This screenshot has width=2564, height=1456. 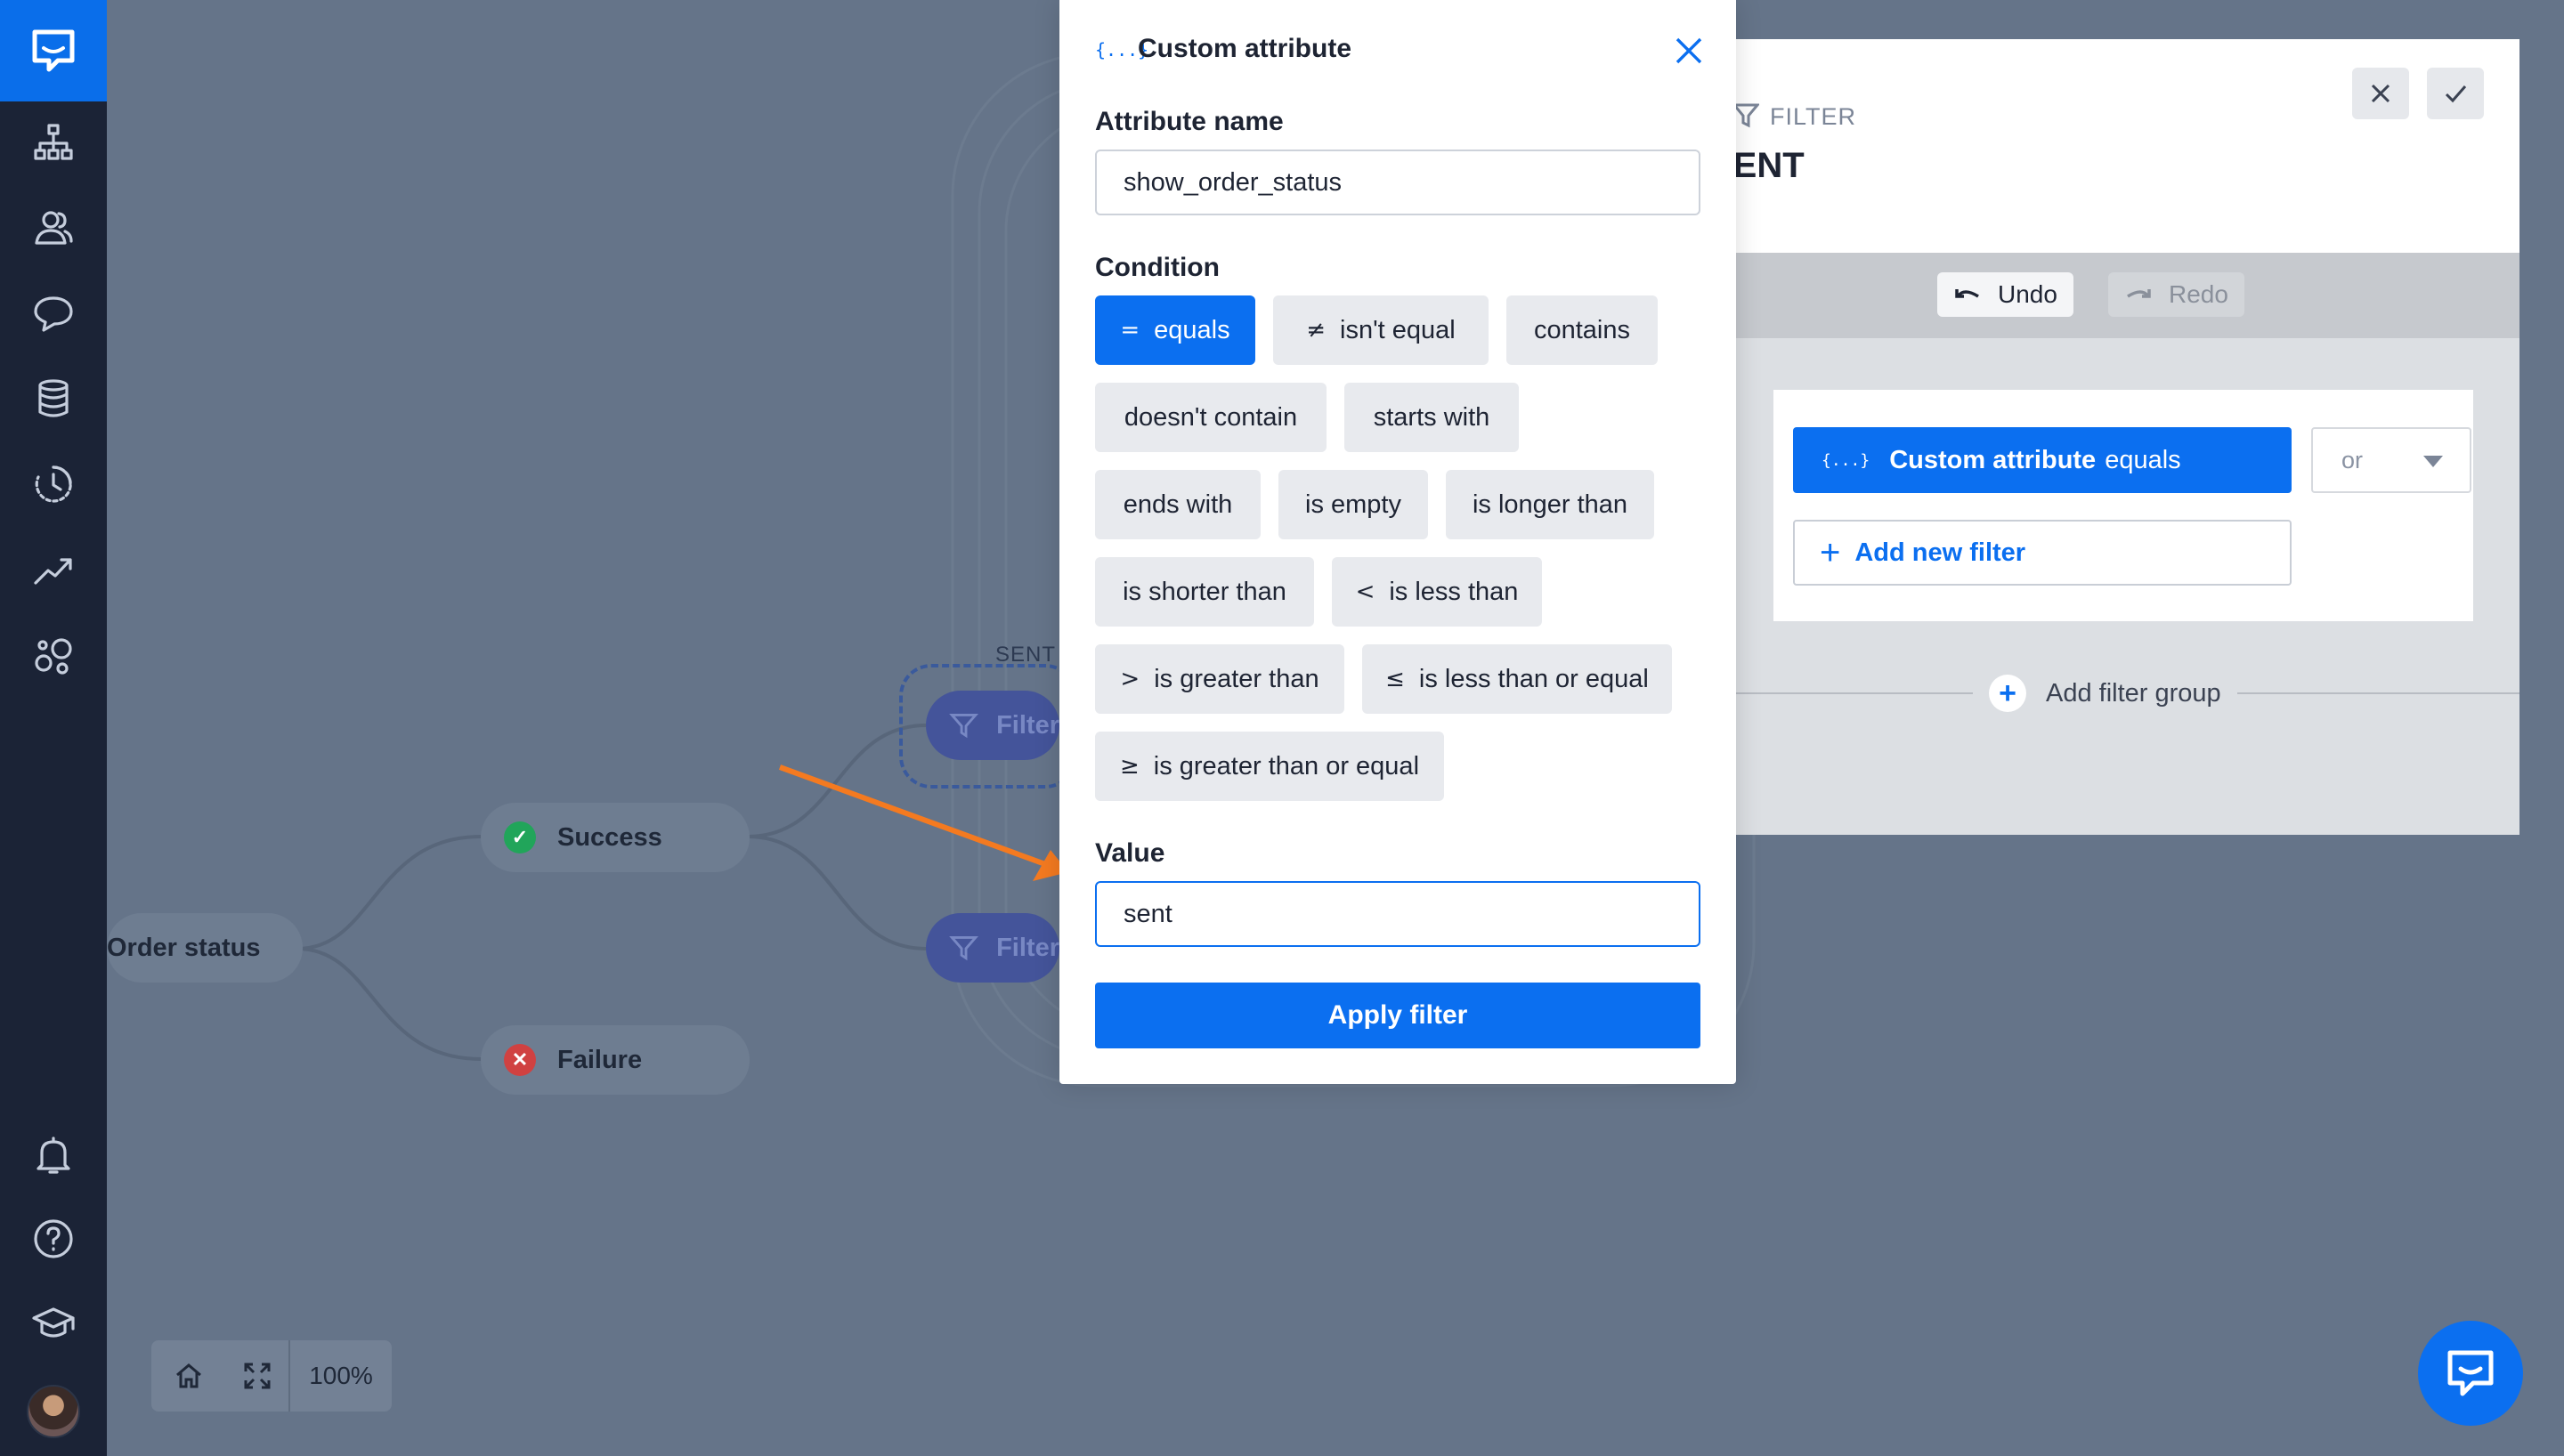 What do you see at coordinates (53, 728) in the screenshot?
I see `app-sidebar` at bounding box center [53, 728].